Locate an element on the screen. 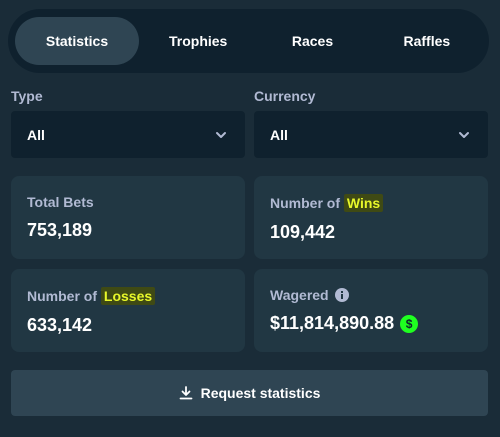 Image resolution: width=500 pixels, height=437 pixels. wins-label-highlight: Wins is located at coordinates (363, 203).